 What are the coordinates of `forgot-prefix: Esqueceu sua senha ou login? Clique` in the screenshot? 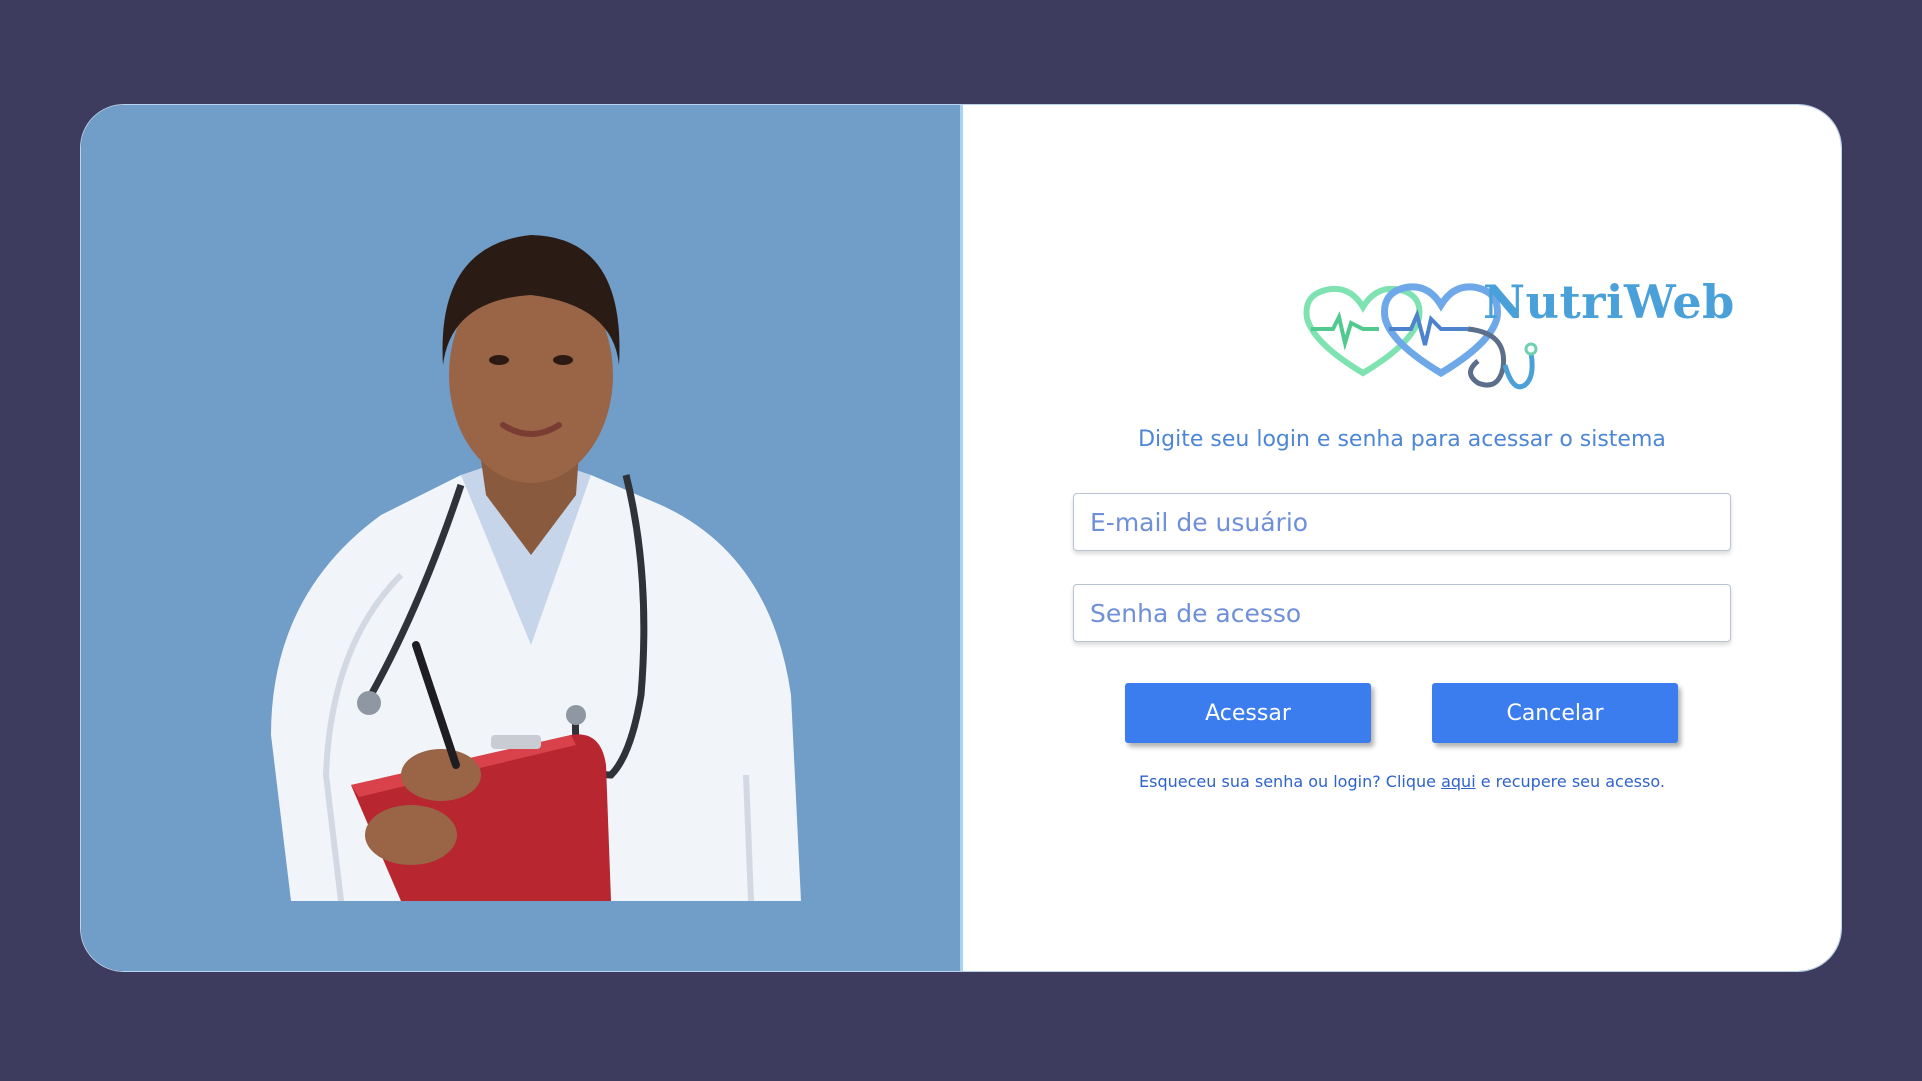 It's located at (1287, 781).